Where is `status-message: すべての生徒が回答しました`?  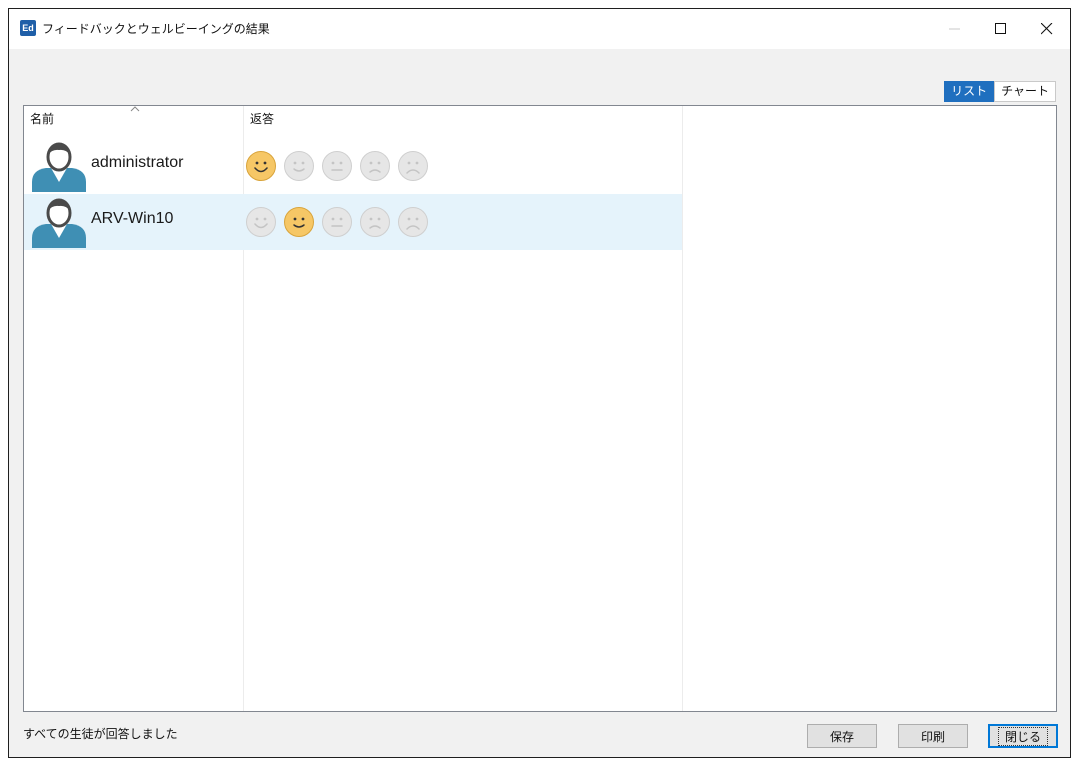 status-message: すべての生徒が回答しました is located at coordinates (100, 734).